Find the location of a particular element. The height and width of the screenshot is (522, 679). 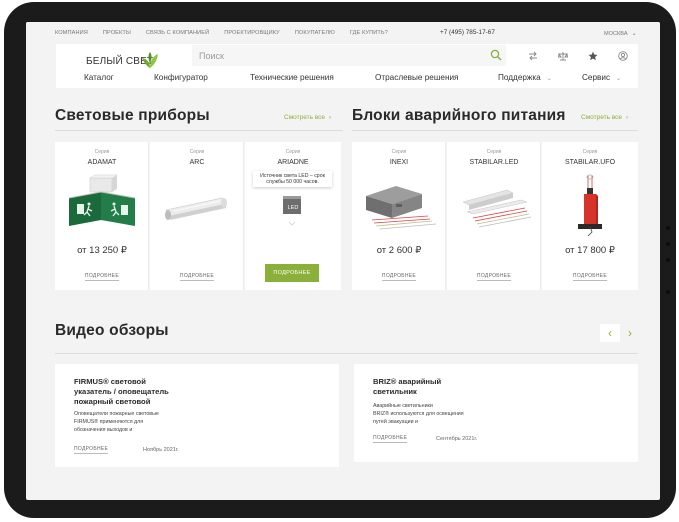

video-description-line: Аварийные светильники is located at coordinates (403, 406).